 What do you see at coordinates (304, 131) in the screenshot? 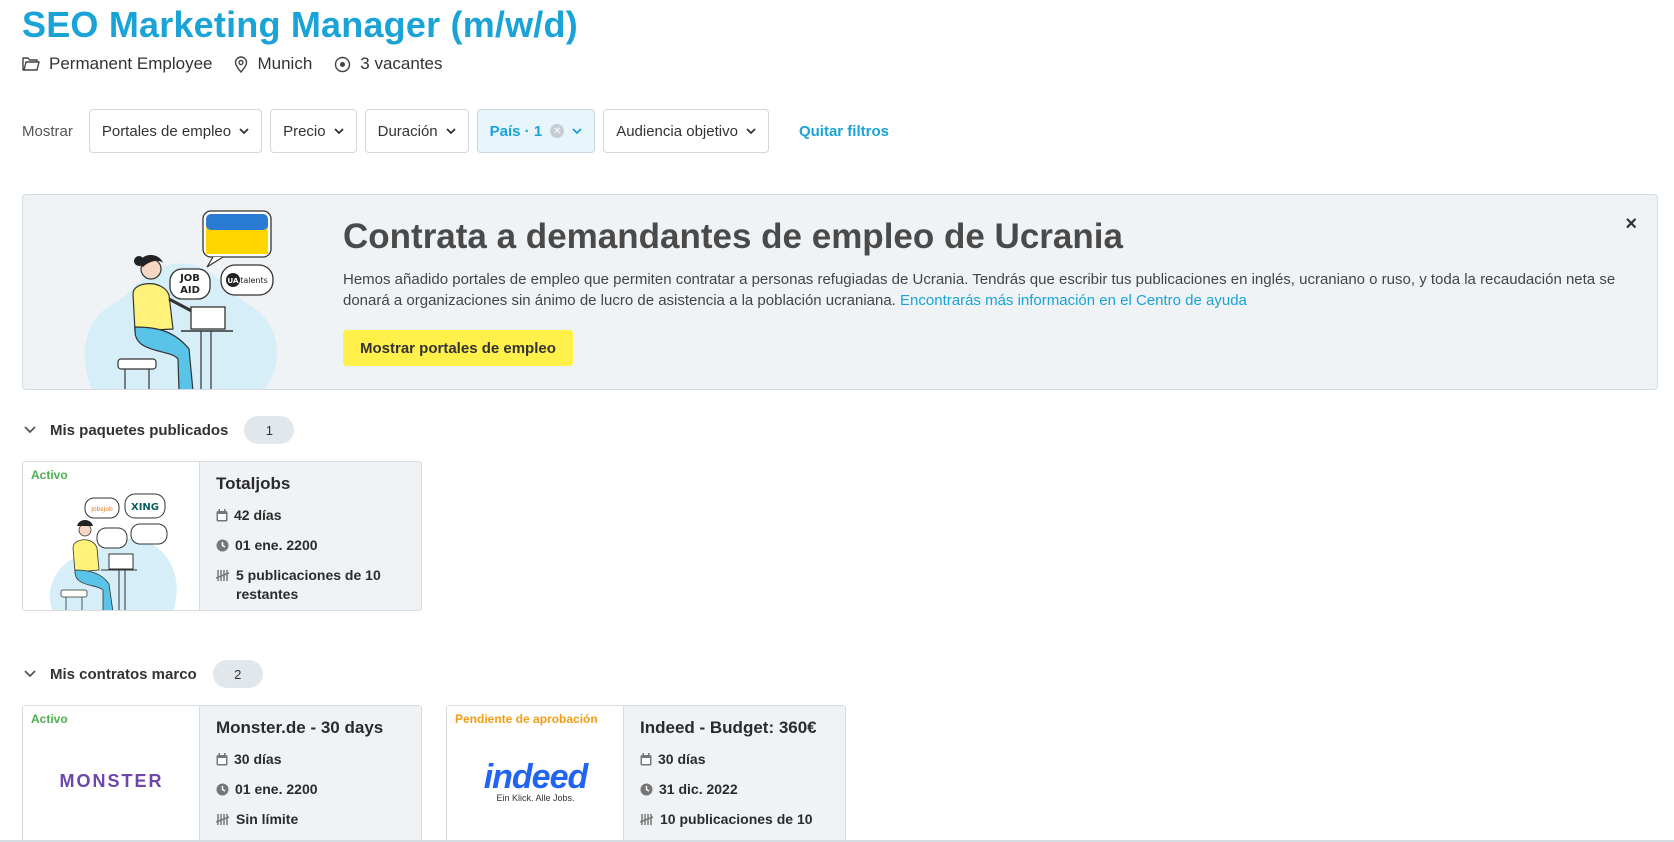
I see `filter-price-label: Precio` at bounding box center [304, 131].